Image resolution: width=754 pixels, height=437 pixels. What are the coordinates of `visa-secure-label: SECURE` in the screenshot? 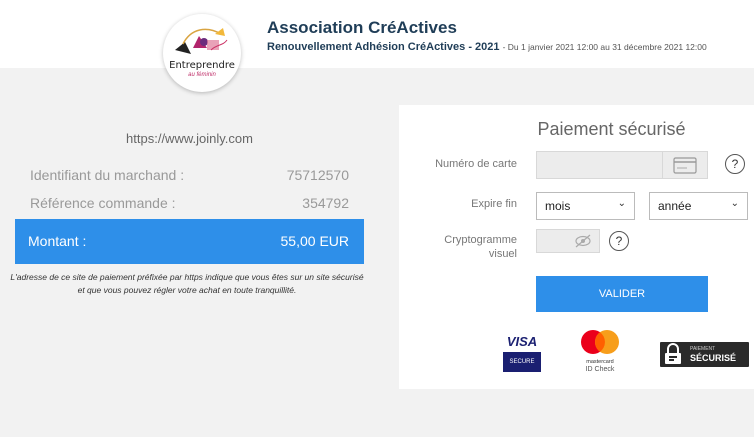 It's located at (522, 362).